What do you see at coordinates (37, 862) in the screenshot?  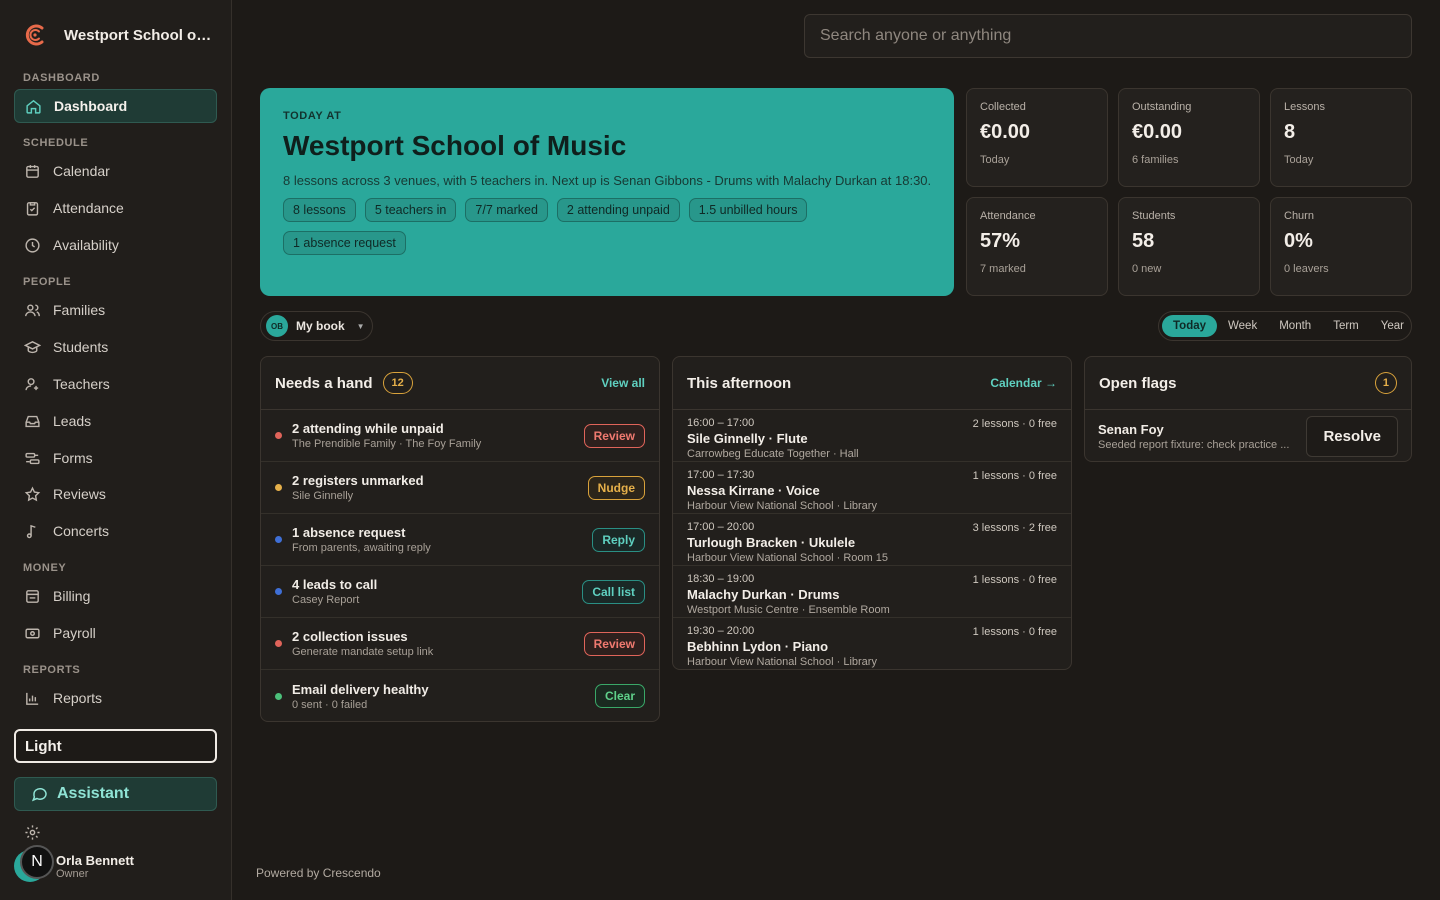 I see `dev-tools-badge: N` at bounding box center [37, 862].